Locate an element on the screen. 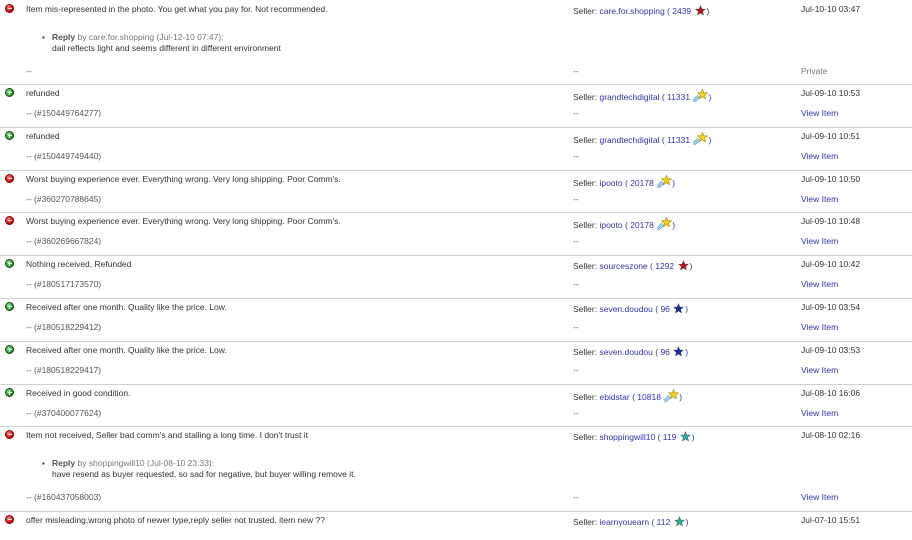  seller-info: Seller: care.for.shopping ( 2439 ) is located at coordinates (641, 10).